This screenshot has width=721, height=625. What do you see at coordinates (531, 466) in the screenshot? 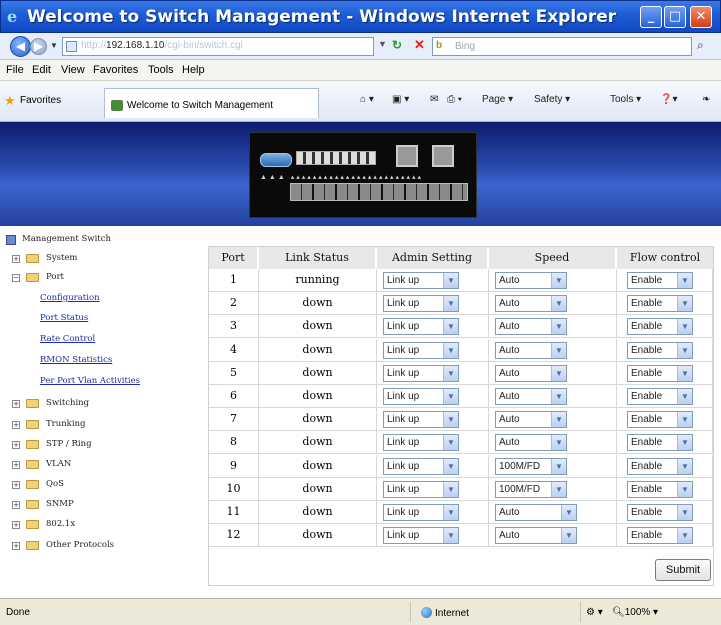
I see `speed-select: 100M/FD ▼` at bounding box center [531, 466].